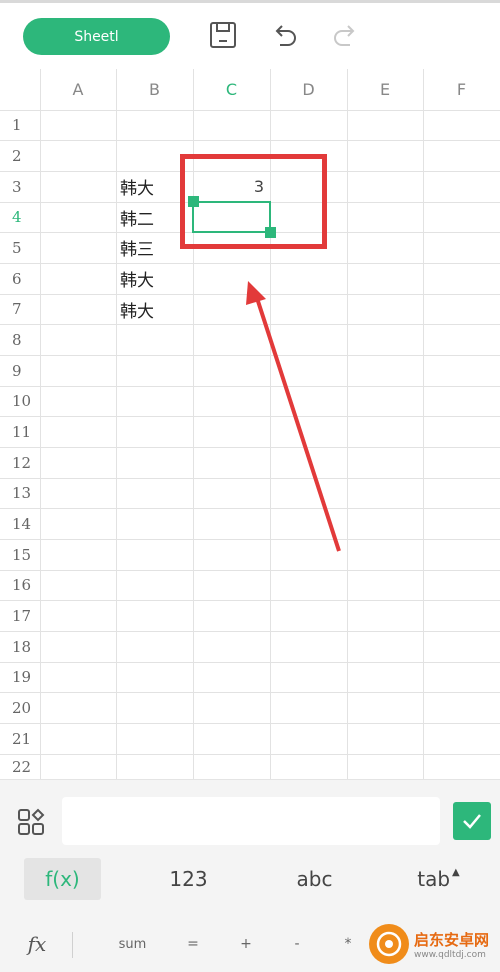 Image resolution: width=500 pixels, height=972 pixels. I want to click on formula-input, so click(251, 821).